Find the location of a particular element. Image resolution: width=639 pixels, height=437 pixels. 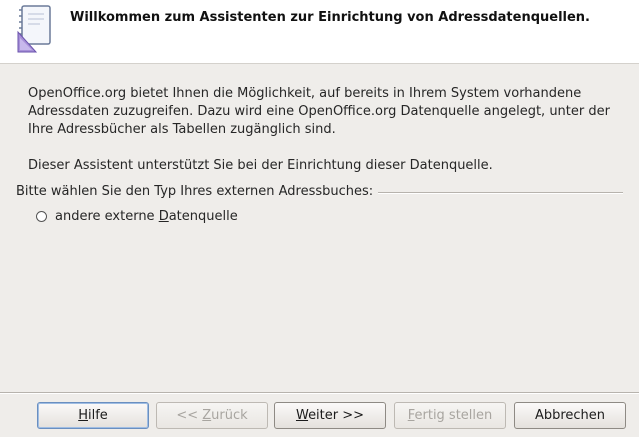

radio-other-external-datasource: andere externe Datenquelle is located at coordinates (137, 216).